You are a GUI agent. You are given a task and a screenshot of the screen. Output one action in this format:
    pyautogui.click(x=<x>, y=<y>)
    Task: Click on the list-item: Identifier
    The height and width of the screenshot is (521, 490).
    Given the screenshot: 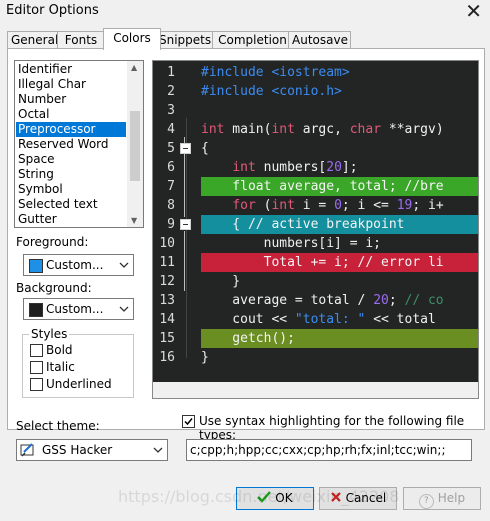 What is the action you would take?
    pyautogui.click(x=71, y=69)
    